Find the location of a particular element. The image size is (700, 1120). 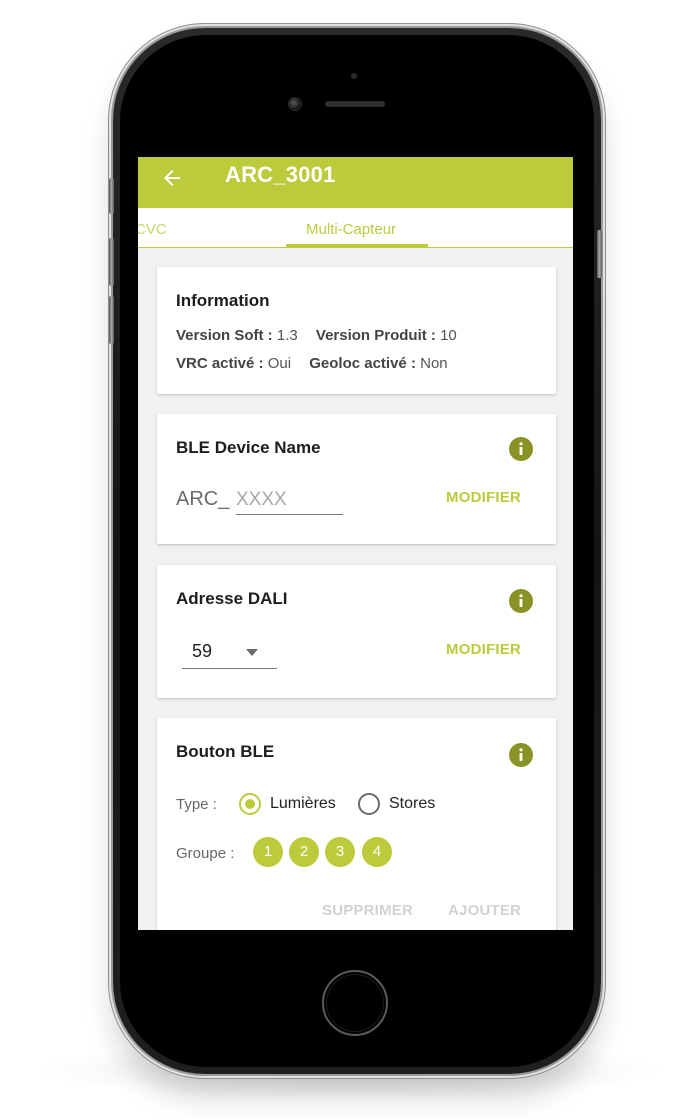

version-soft-label: Version Soft : is located at coordinates (224, 335).